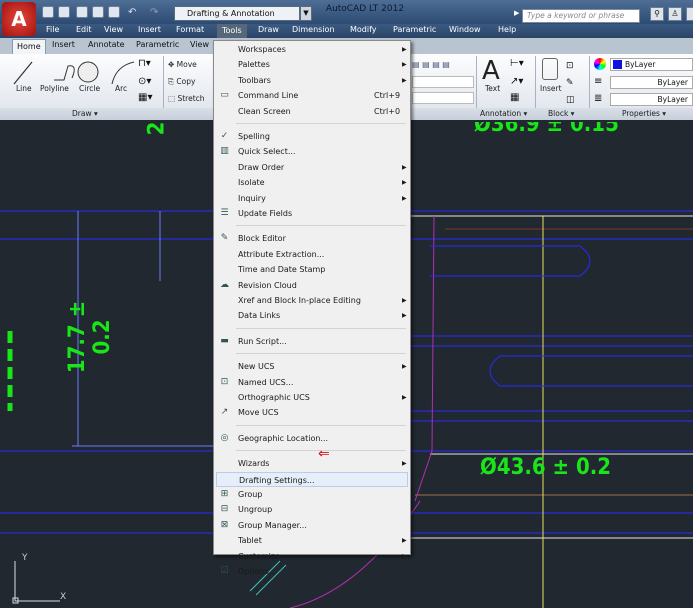  Describe the element at coordinates (545, 467) in the screenshot. I see `dimension-text-diameter: Ø43.6 ± 0.2` at that location.